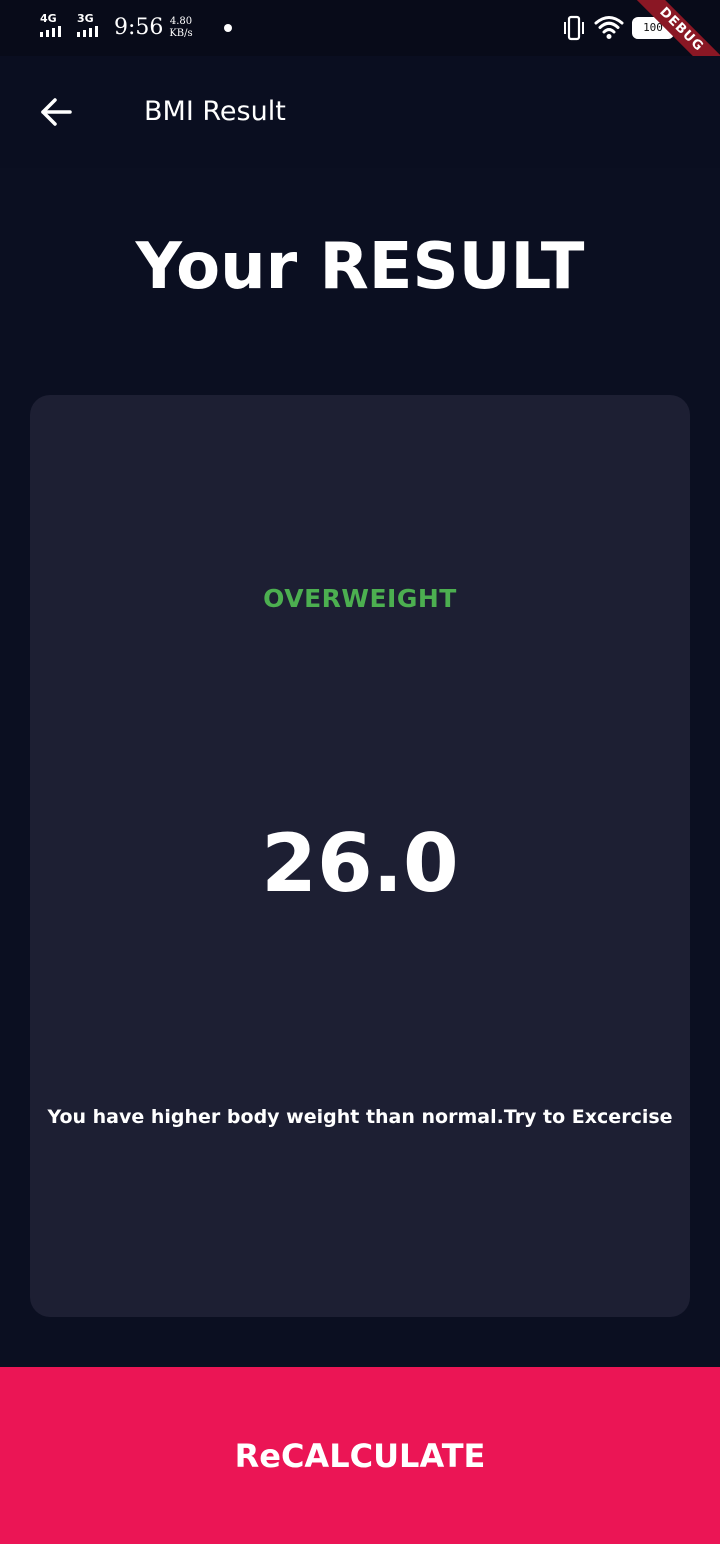 The image size is (720, 1544). What do you see at coordinates (360, 267) in the screenshot?
I see `page-title: Your RESULT` at bounding box center [360, 267].